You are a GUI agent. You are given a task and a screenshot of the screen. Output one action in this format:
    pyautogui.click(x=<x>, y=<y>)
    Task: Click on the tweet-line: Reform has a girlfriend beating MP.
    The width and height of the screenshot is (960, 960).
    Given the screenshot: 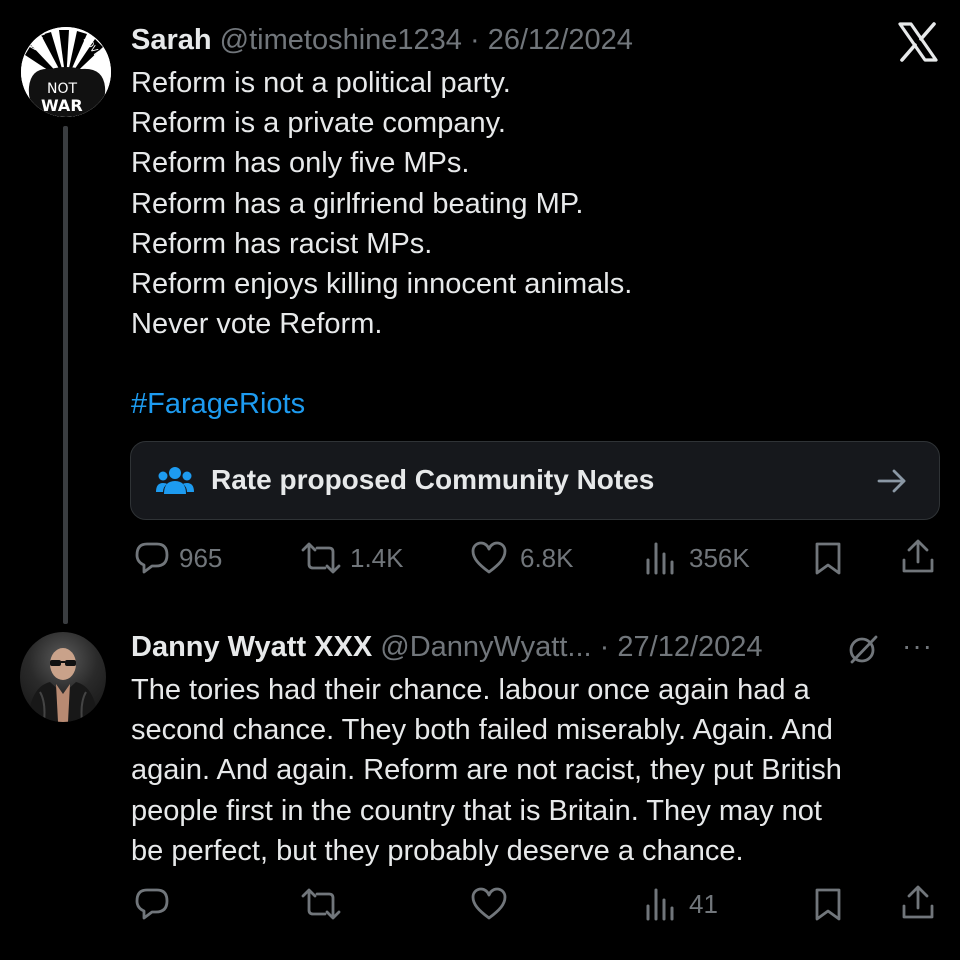 What is the action you would take?
    pyautogui.click(x=357, y=203)
    